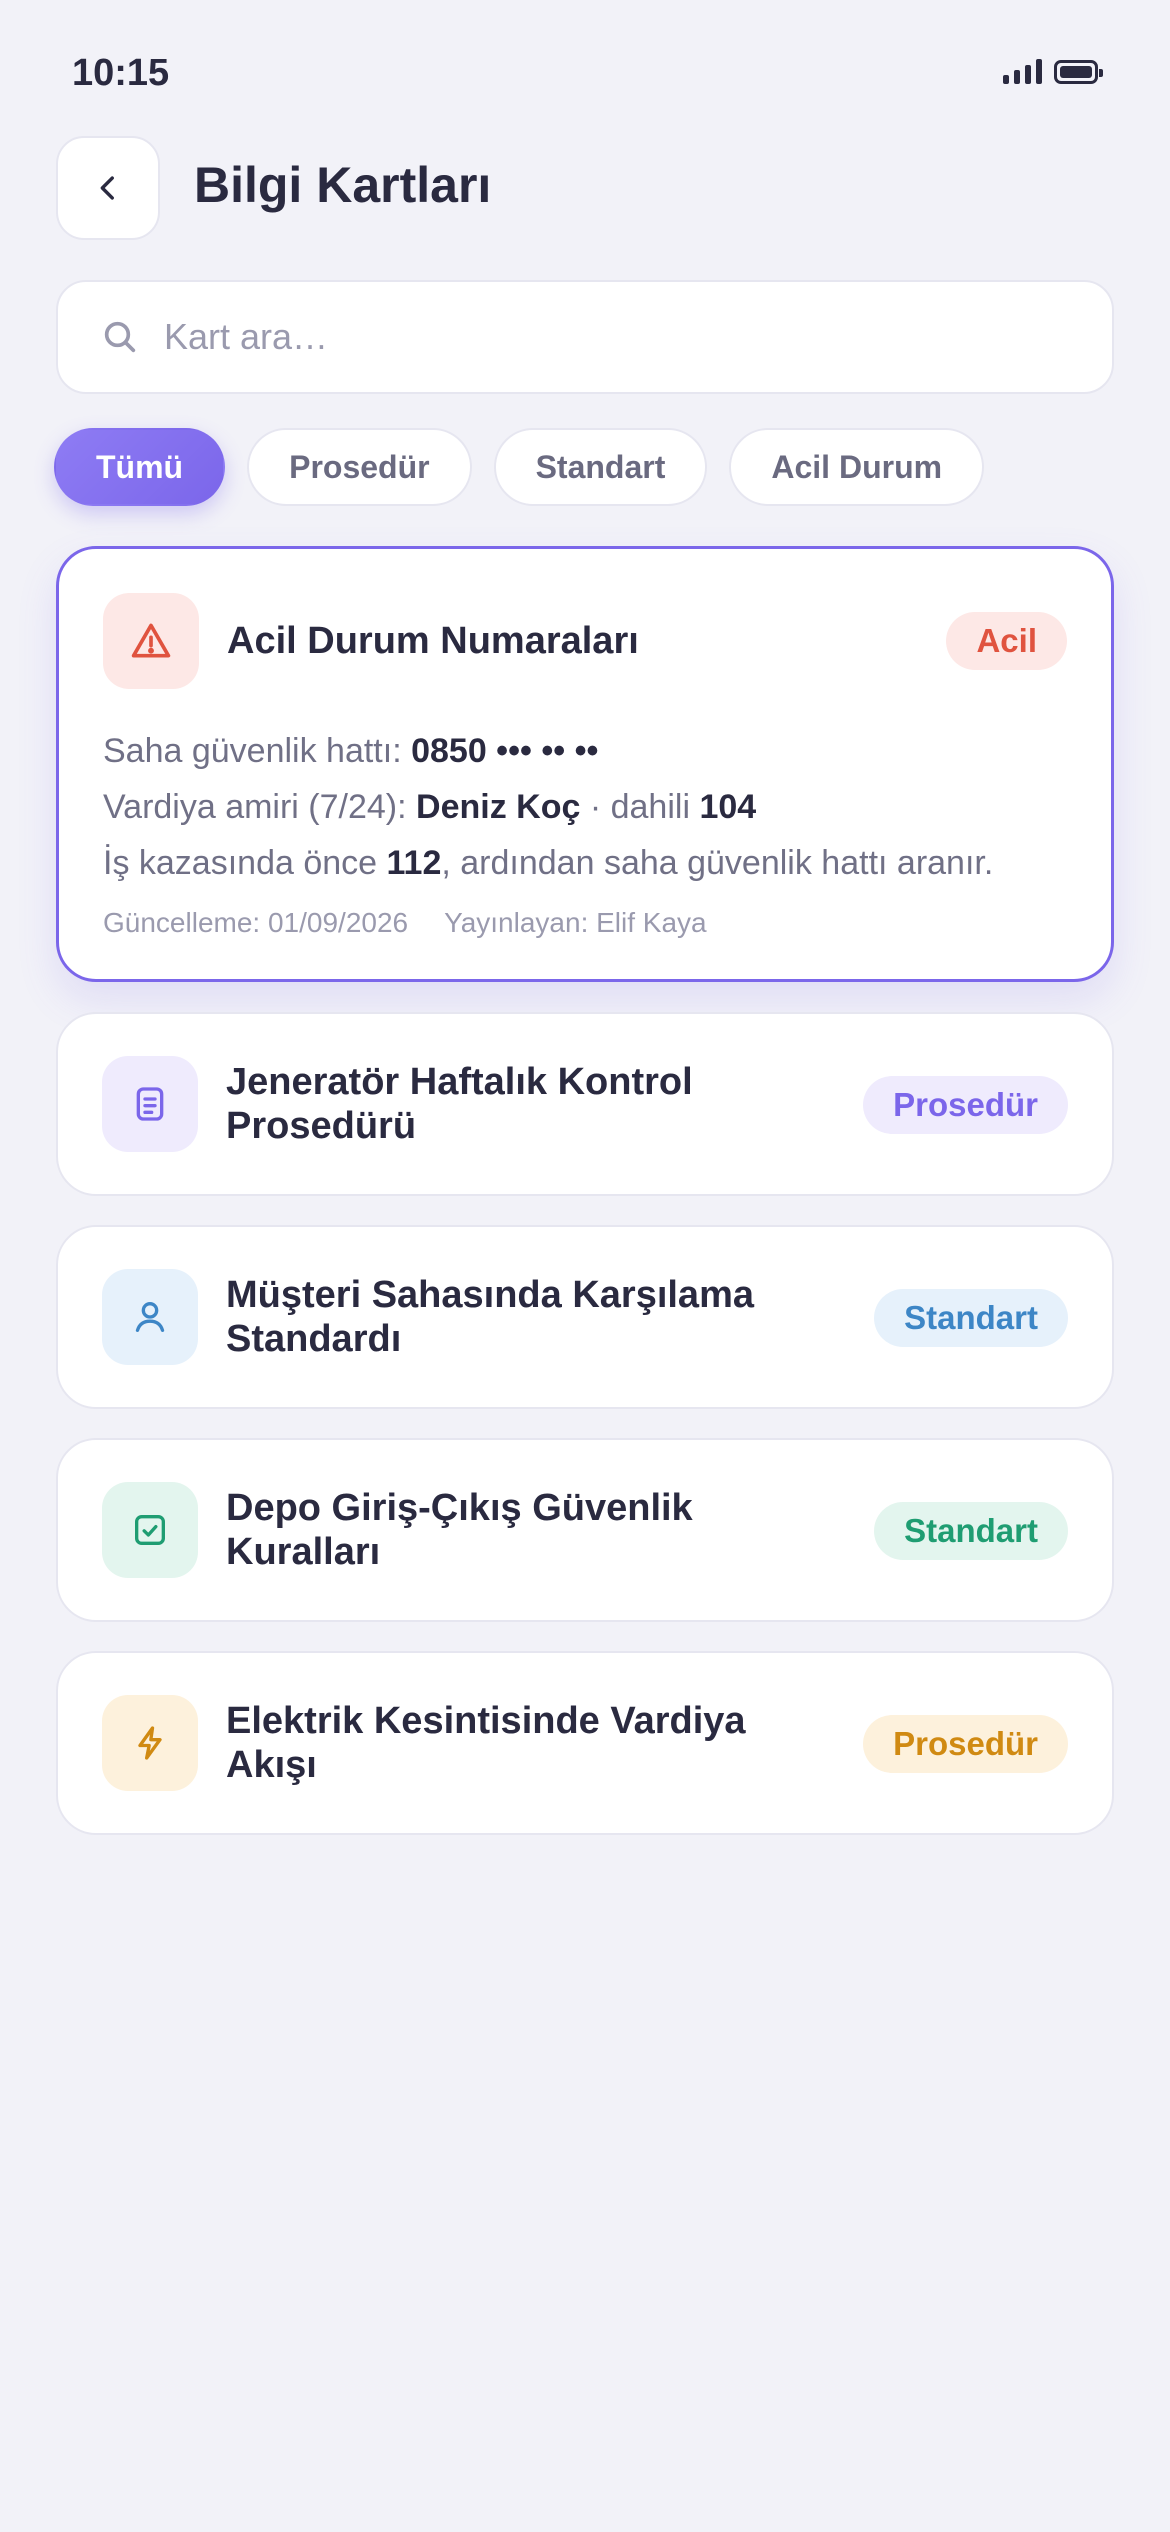 The width and height of the screenshot is (1170, 2532). I want to click on shift-supervisor-name: Deniz Koç, so click(498, 807).